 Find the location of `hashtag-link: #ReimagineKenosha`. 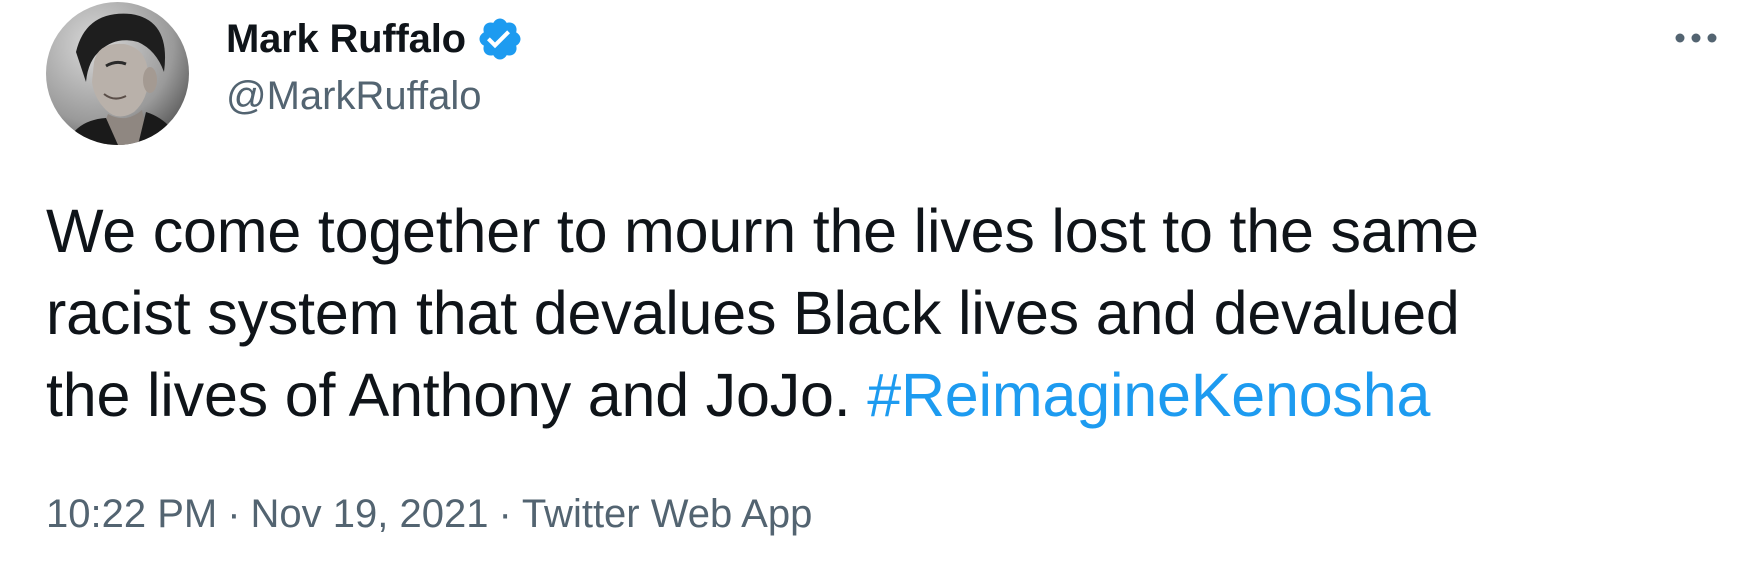

hashtag-link: #ReimagineKenosha is located at coordinates (1148, 395).